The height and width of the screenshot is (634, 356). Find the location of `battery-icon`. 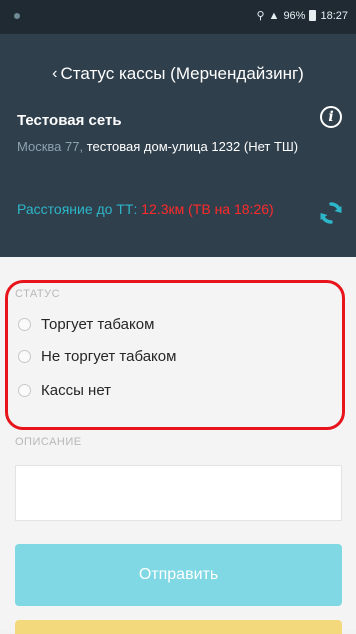

battery-icon is located at coordinates (313, 15).